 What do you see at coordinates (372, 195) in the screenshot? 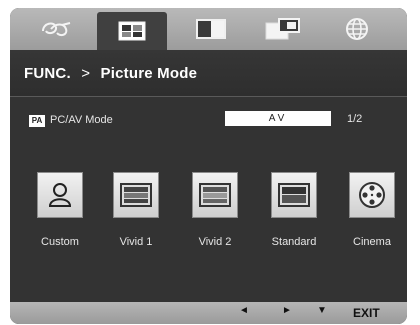
I see `film-reel-icon` at bounding box center [372, 195].